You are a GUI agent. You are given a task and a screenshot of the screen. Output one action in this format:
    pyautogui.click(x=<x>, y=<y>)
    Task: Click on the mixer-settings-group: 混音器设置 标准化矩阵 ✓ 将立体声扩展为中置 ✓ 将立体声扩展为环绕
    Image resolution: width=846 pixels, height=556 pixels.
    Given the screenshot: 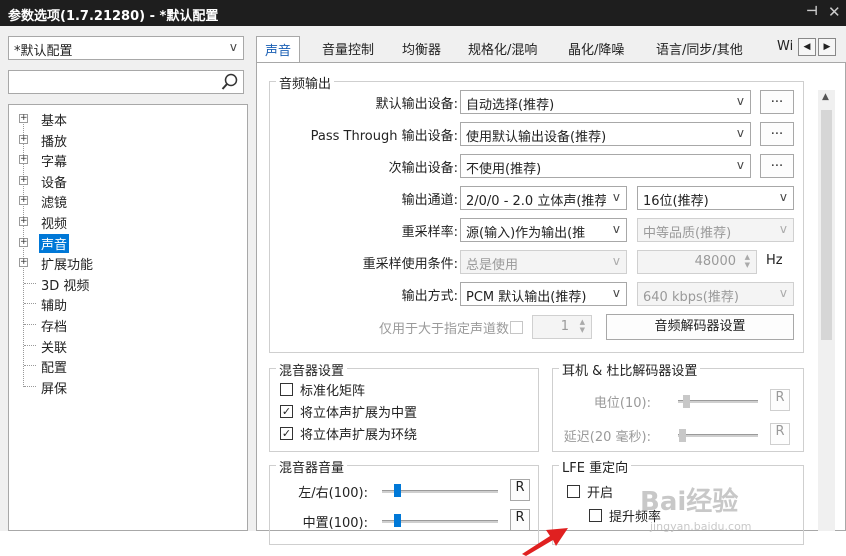 What is the action you would take?
    pyautogui.click(x=404, y=406)
    